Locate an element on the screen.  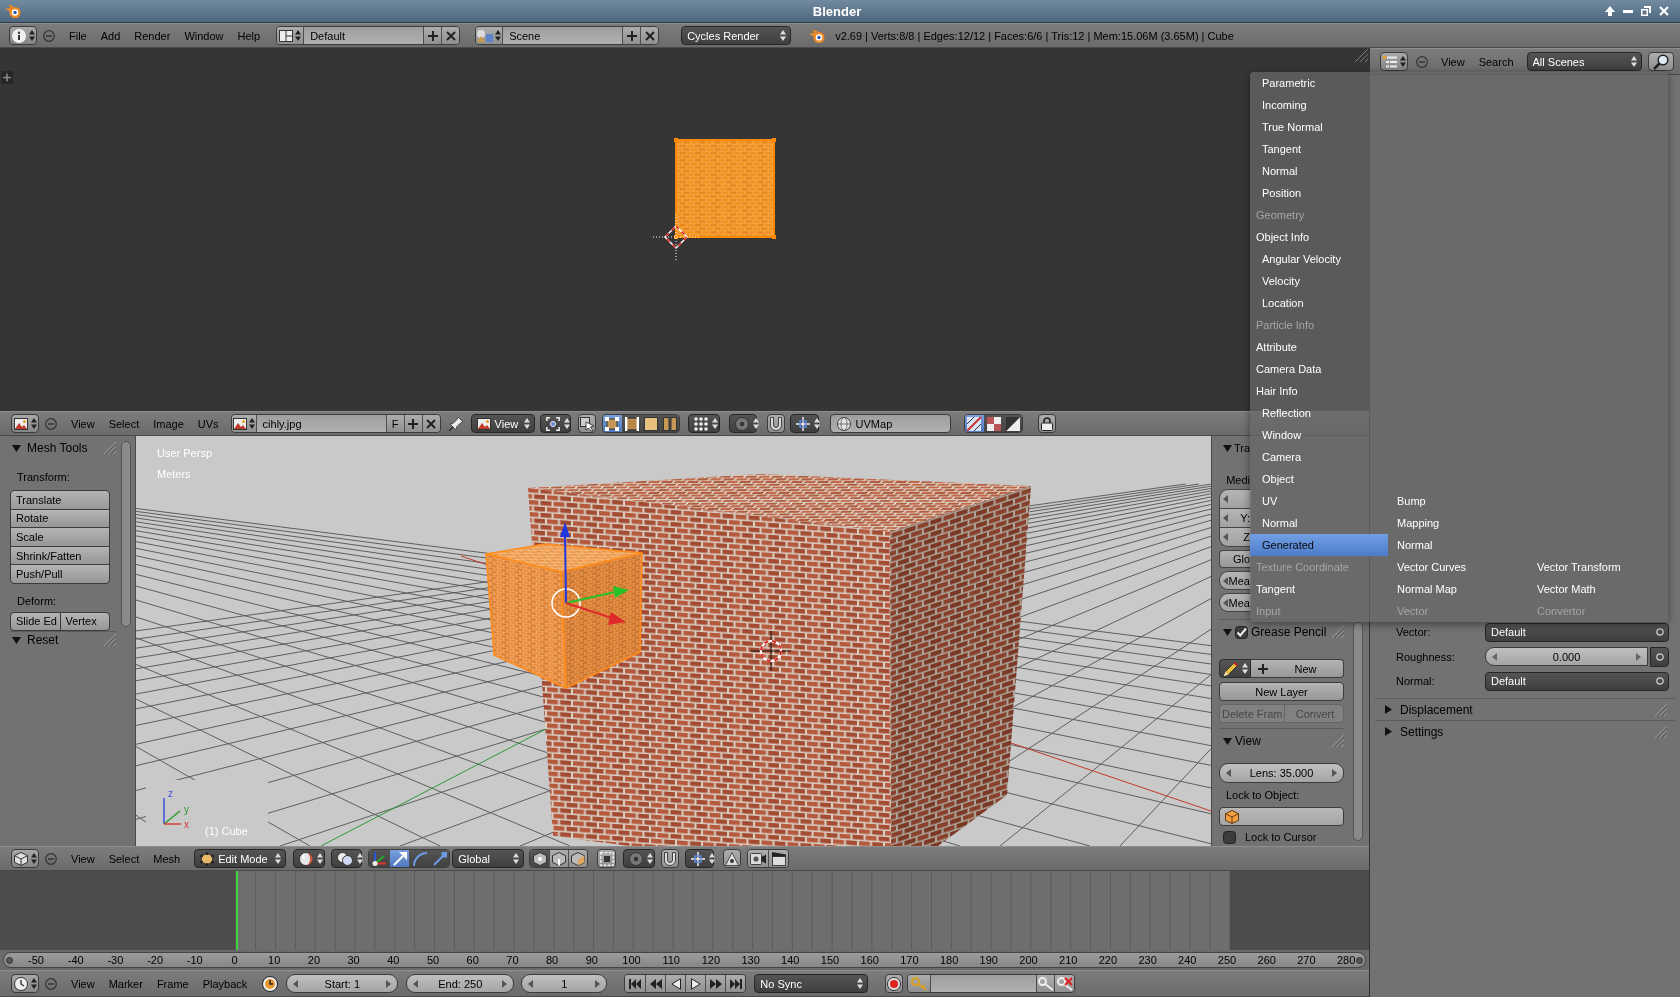
menu-item: Vector Transform is located at coordinates (1598, 567).